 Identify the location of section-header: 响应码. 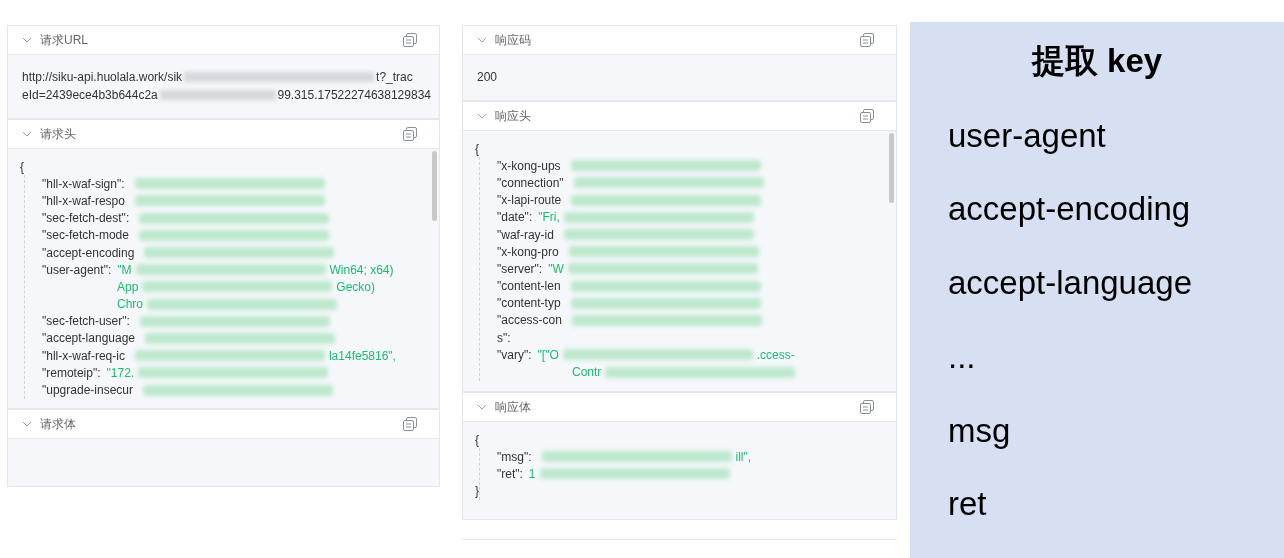
(679, 40).